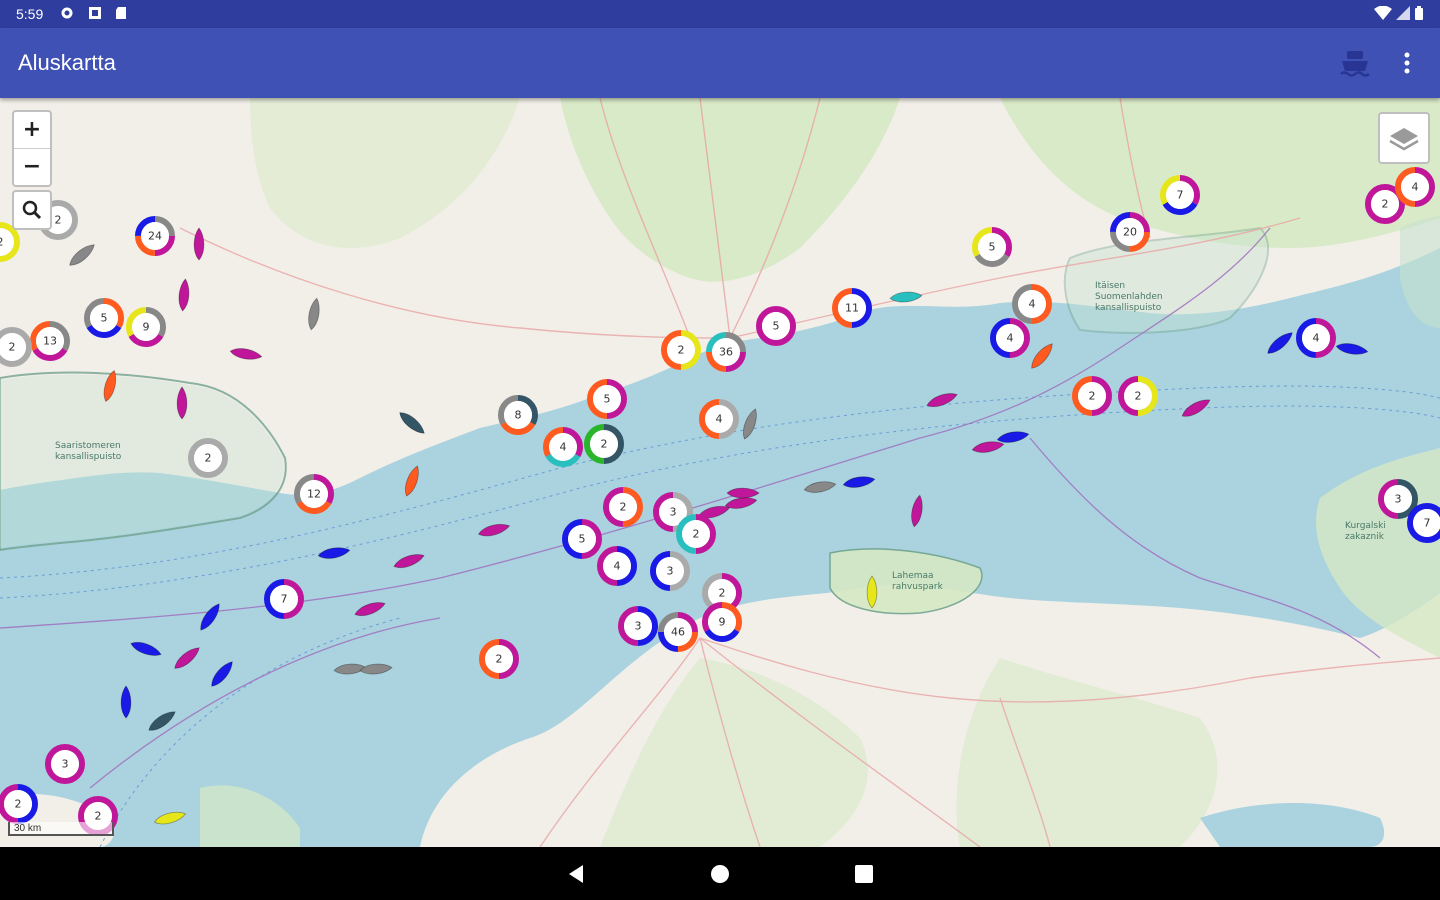 The image size is (1440, 900). I want to click on back-icon, so click(576, 874).